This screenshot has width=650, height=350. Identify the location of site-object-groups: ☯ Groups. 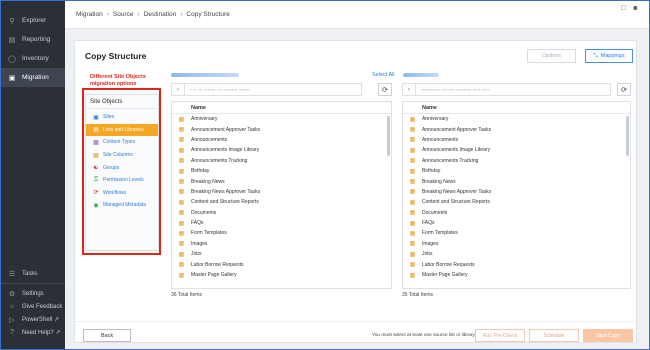
(122, 167).